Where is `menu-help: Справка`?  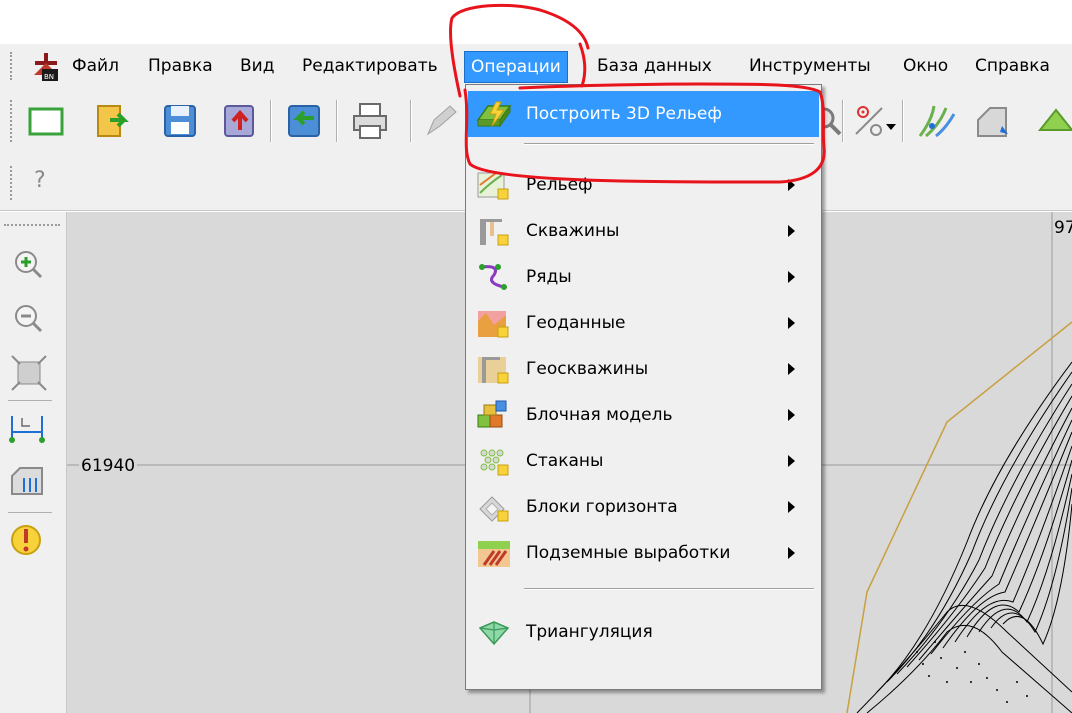
menu-help: Справка is located at coordinates (1012, 66).